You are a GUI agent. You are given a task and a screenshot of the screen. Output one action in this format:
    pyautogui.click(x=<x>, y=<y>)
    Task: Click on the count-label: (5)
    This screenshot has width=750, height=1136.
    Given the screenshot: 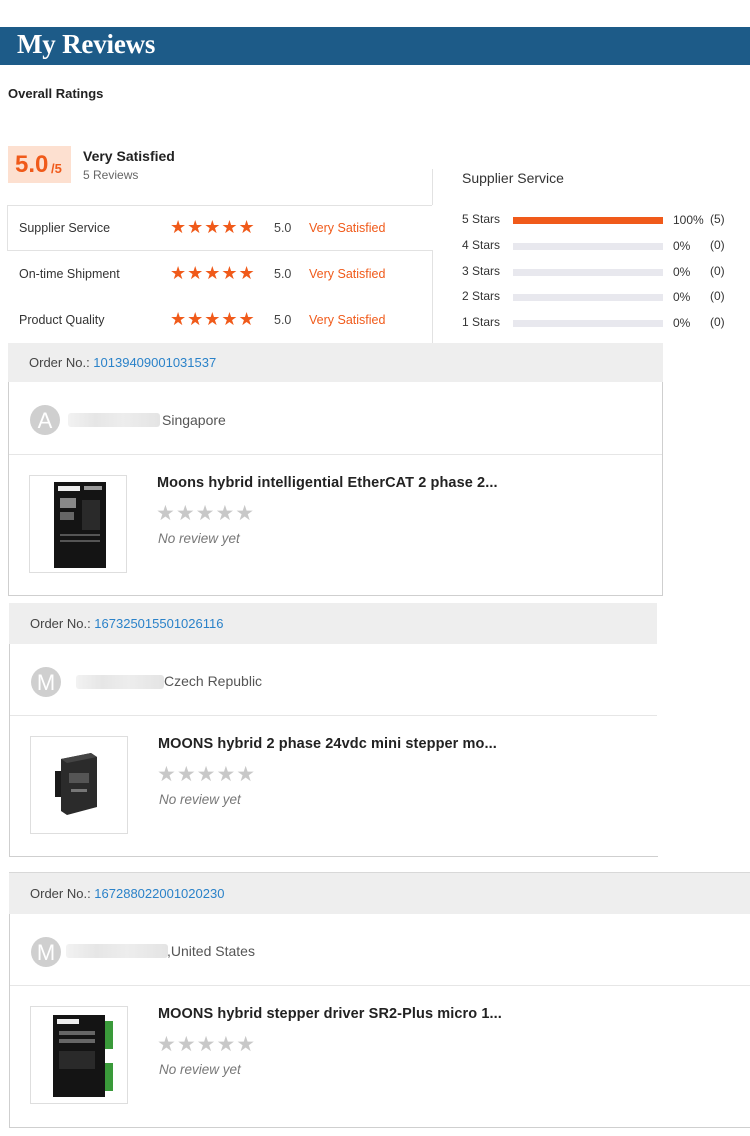 What is the action you would take?
    pyautogui.click(x=717, y=219)
    